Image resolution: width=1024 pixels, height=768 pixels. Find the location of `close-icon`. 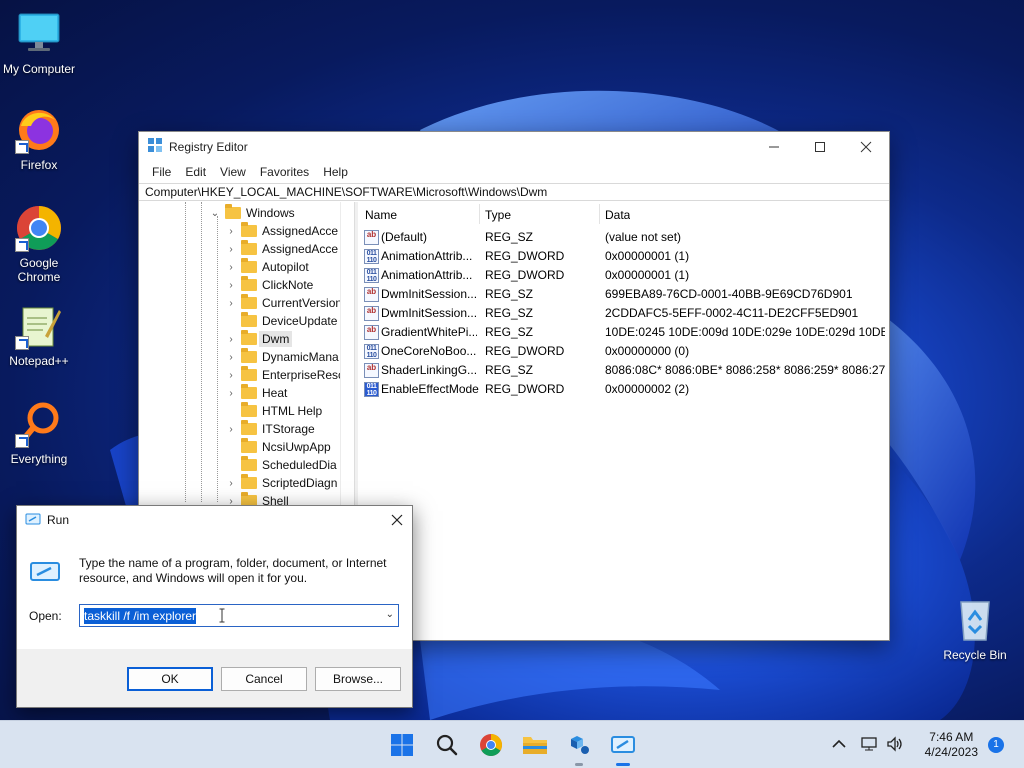

close-icon is located at coordinates (397, 520).